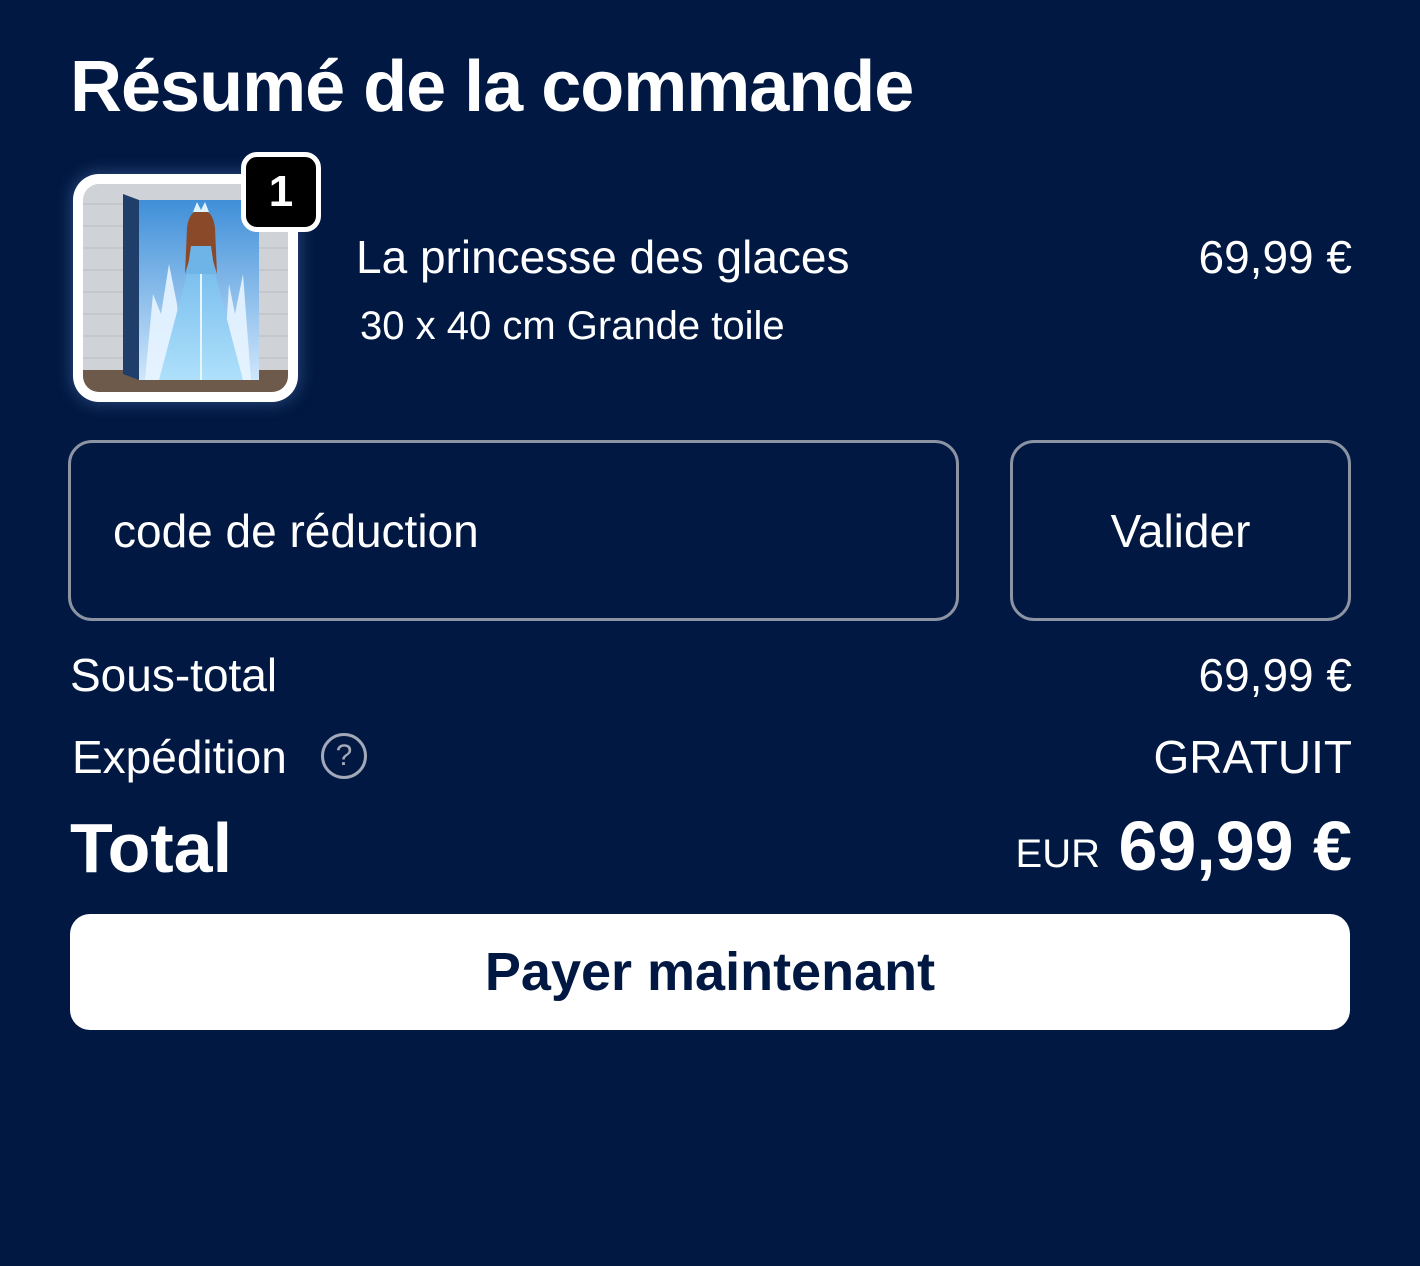 The height and width of the screenshot is (1266, 1420). I want to click on apply-discount-button: Valider, so click(1180, 530).